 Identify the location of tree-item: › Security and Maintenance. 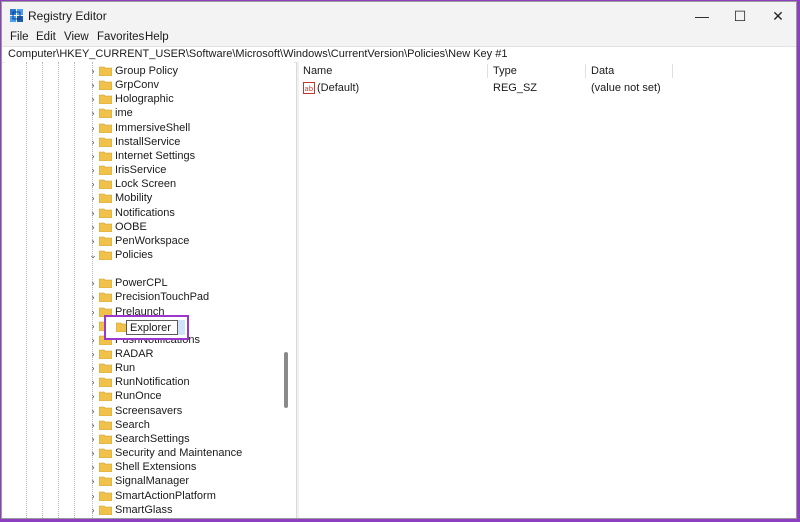
(144, 453).